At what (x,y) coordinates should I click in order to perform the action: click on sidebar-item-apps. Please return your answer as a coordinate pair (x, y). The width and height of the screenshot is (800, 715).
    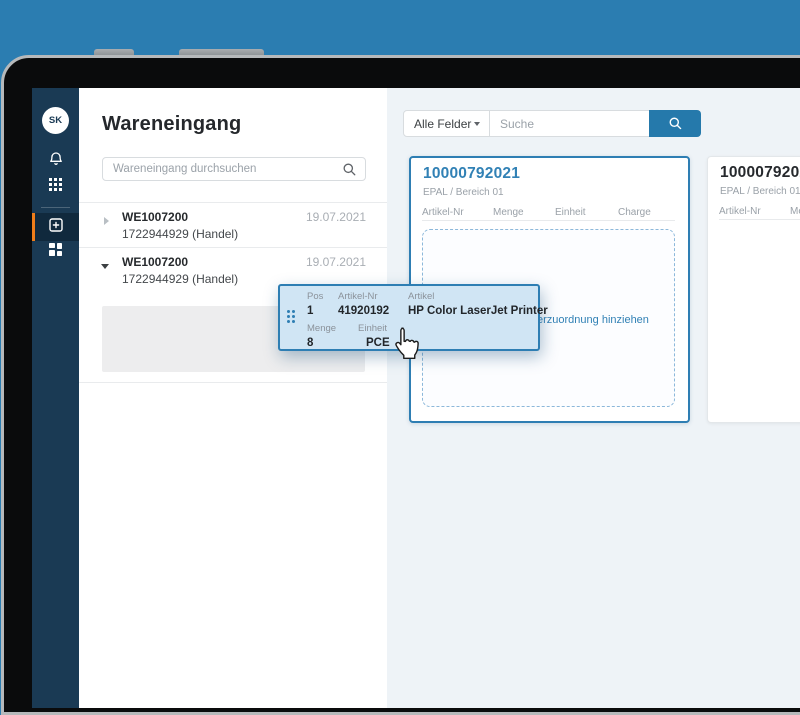
    Looking at the image, I should click on (55, 186).